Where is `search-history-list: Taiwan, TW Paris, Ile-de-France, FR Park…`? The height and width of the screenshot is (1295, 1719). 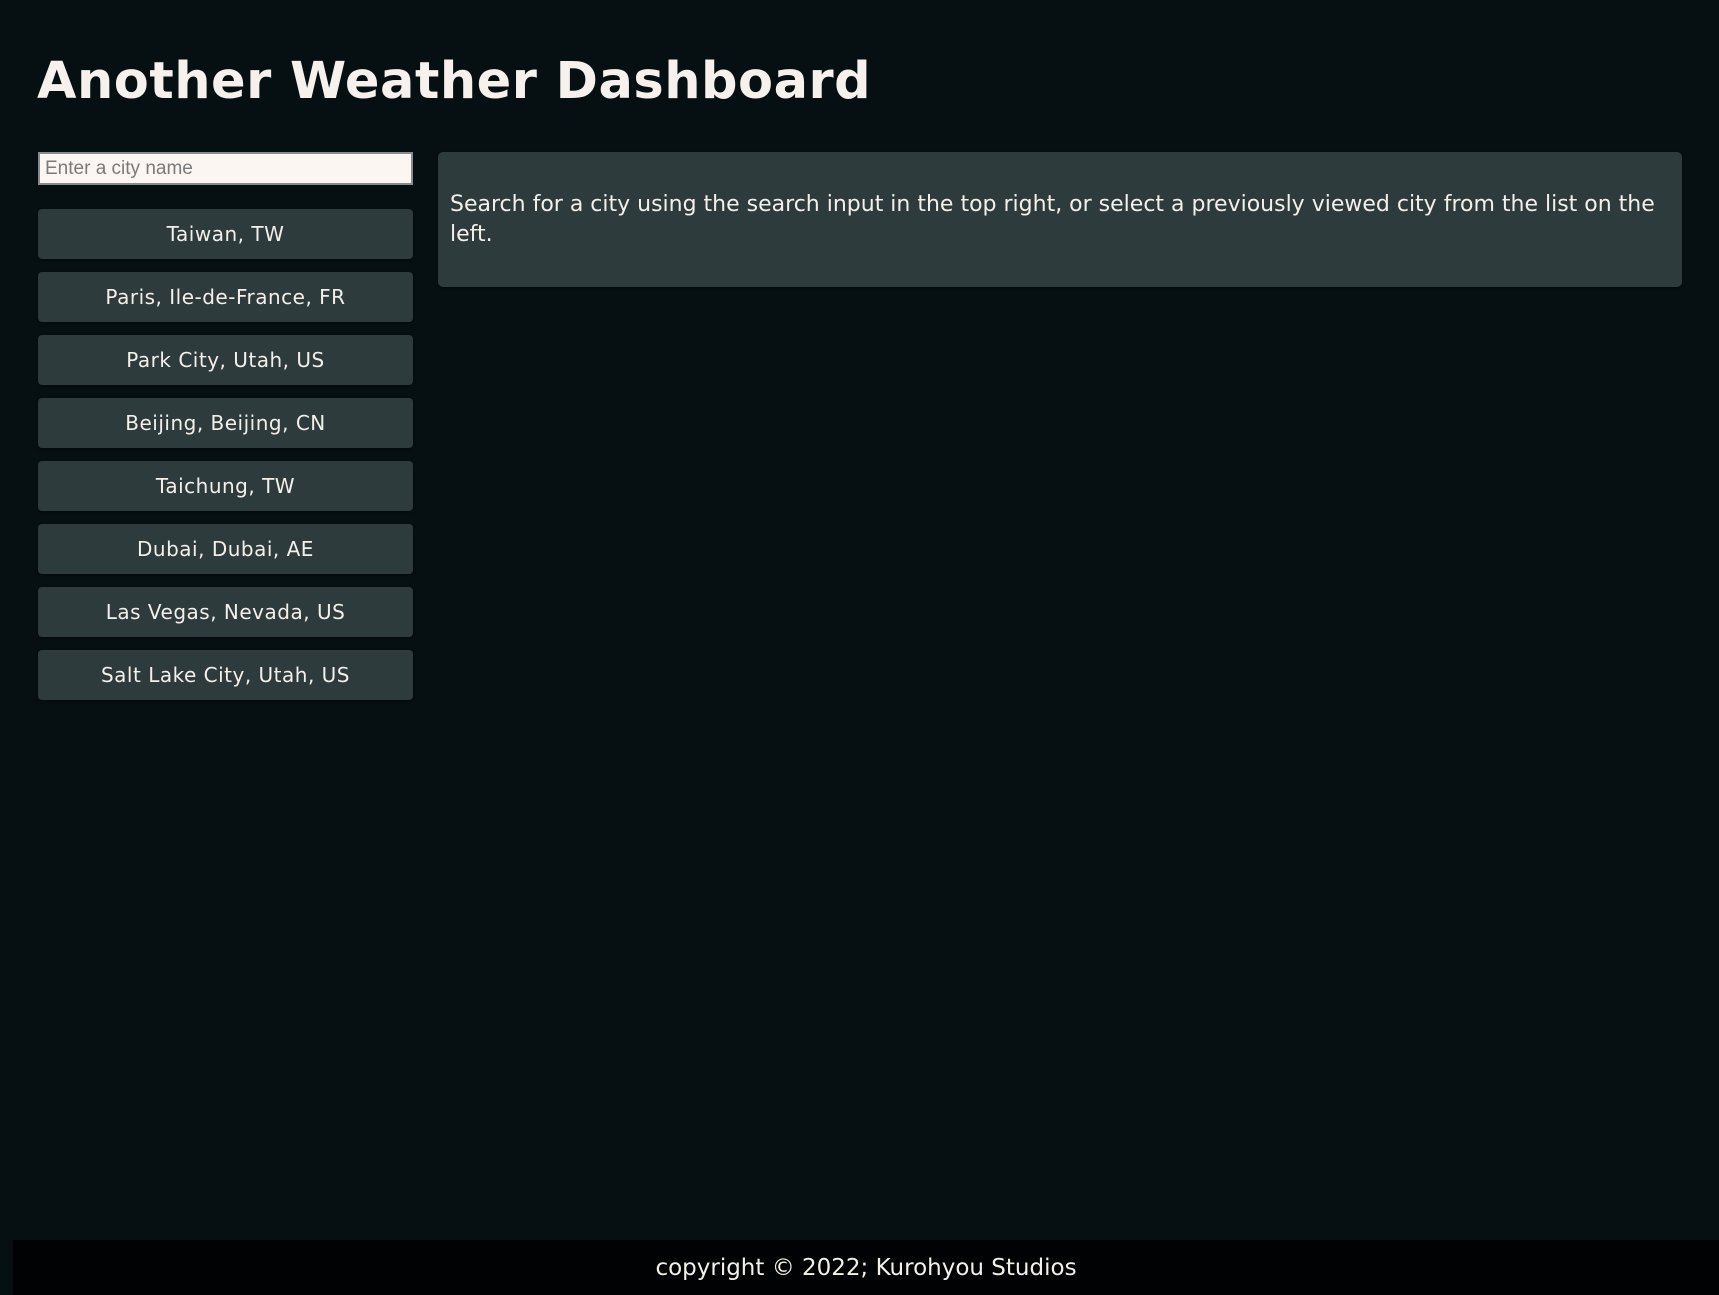
search-history-list: Taiwan, TW Paris, Ile-de-France, FR Park… is located at coordinates (225, 454).